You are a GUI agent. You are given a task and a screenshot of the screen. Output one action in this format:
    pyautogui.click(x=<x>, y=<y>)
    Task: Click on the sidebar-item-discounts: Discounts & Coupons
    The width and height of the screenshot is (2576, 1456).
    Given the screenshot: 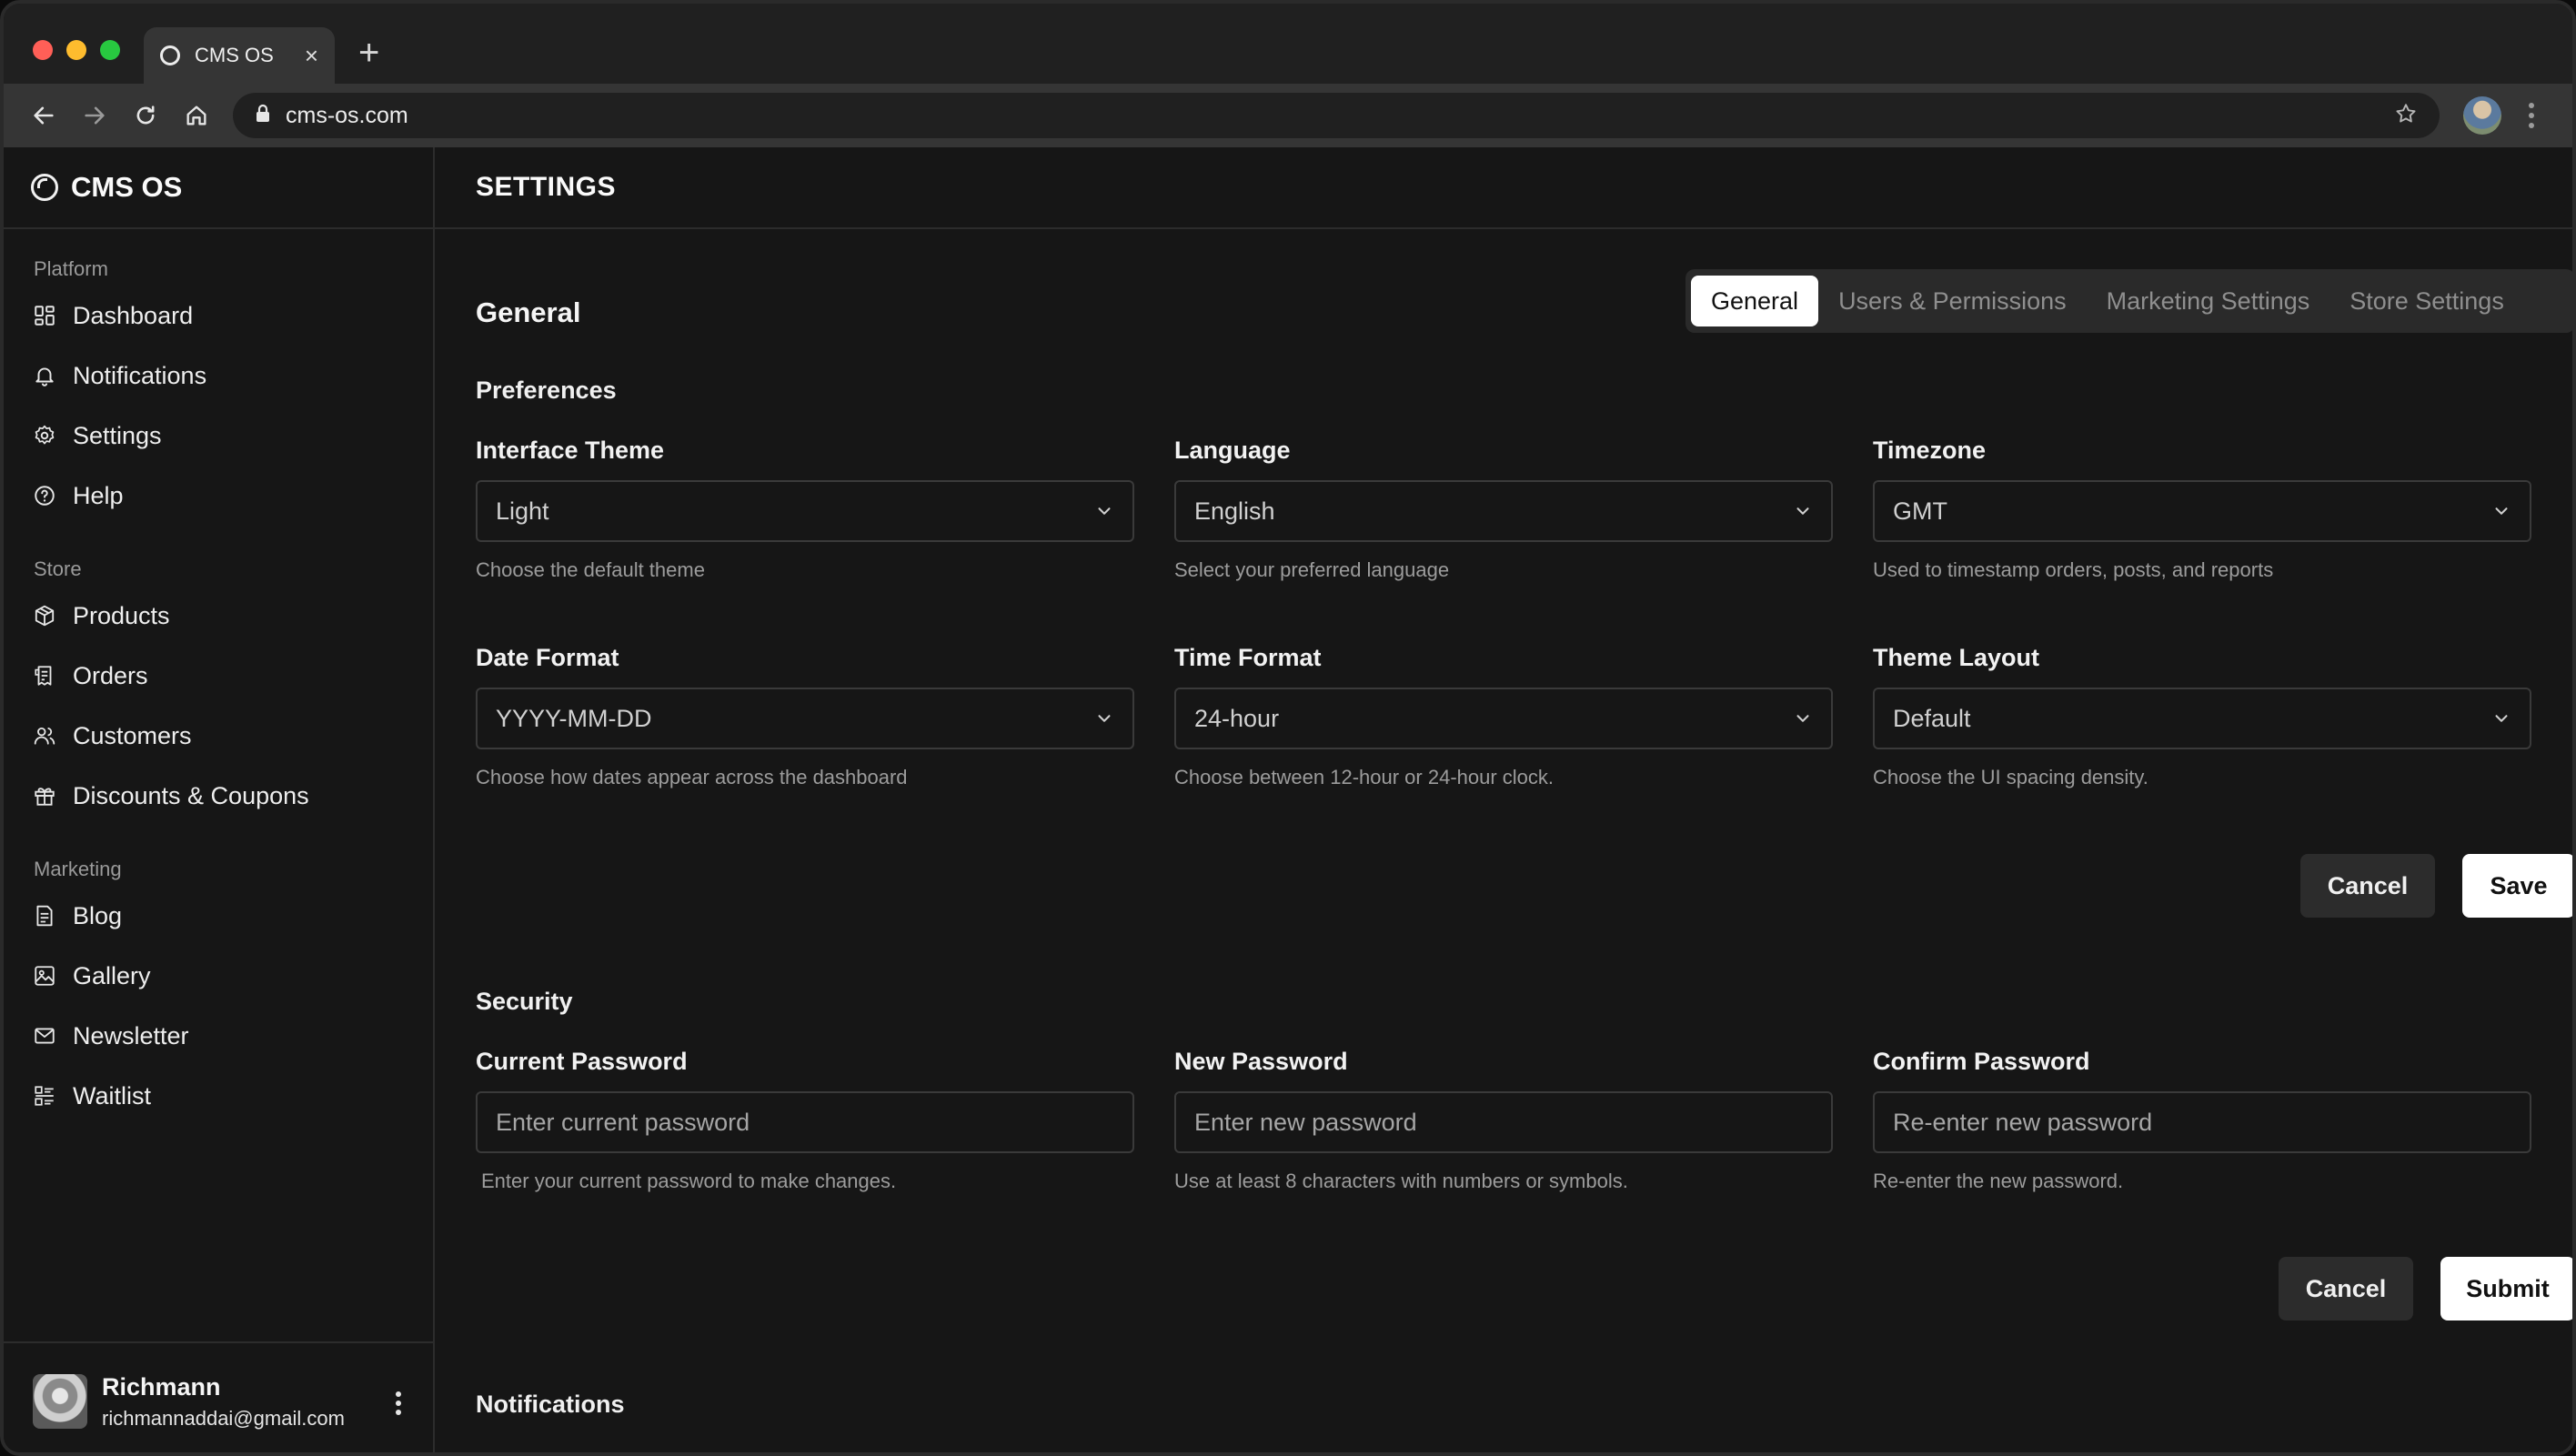 What is the action you would take?
    pyautogui.click(x=218, y=796)
    